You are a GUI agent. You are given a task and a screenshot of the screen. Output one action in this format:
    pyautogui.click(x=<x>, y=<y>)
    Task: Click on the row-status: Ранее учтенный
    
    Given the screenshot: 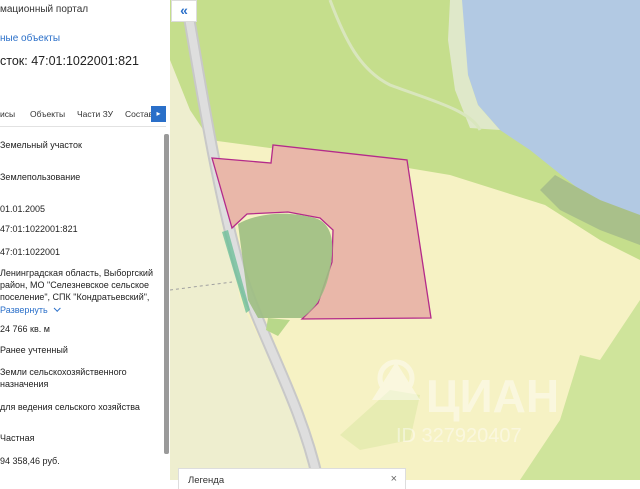 What is the action you would take?
    pyautogui.click(x=34, y=350)
    